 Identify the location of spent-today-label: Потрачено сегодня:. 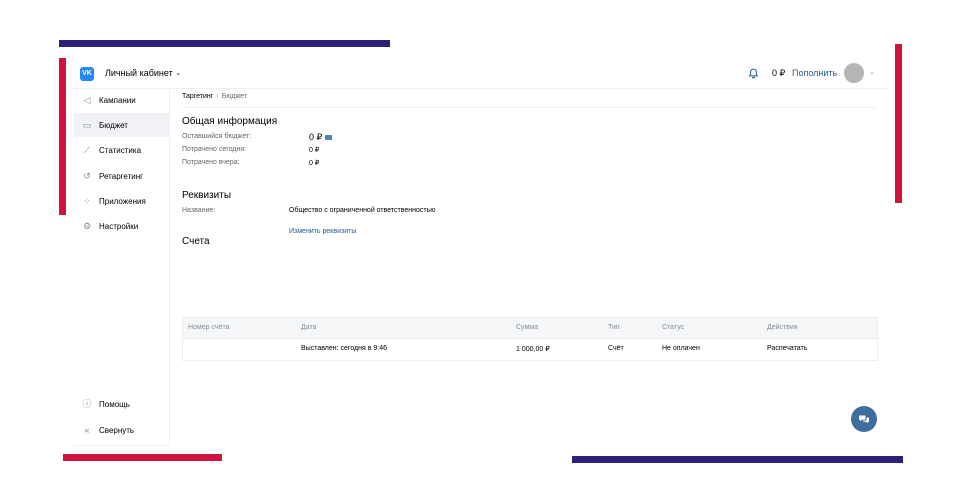
(214, 149).